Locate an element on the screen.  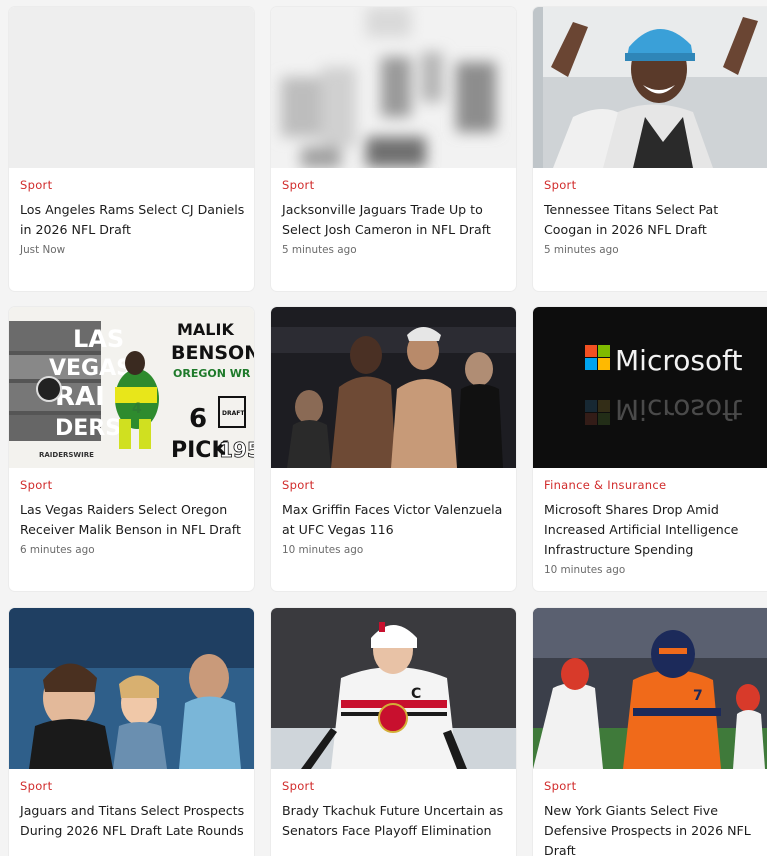
graphic-text: RAI is located at coordinates (80, 397).